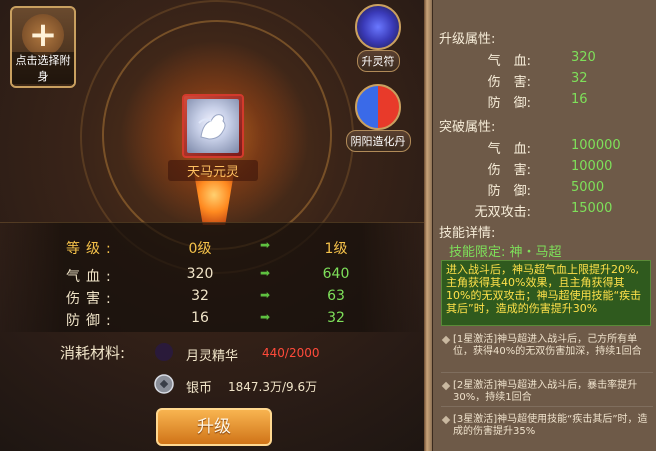 This screenshot has width=656, height=451. Describe the element at coordinates (544, 168) in the screenshot. I see `breakthrough-attr-row: 伤 害: 10000` at that location.